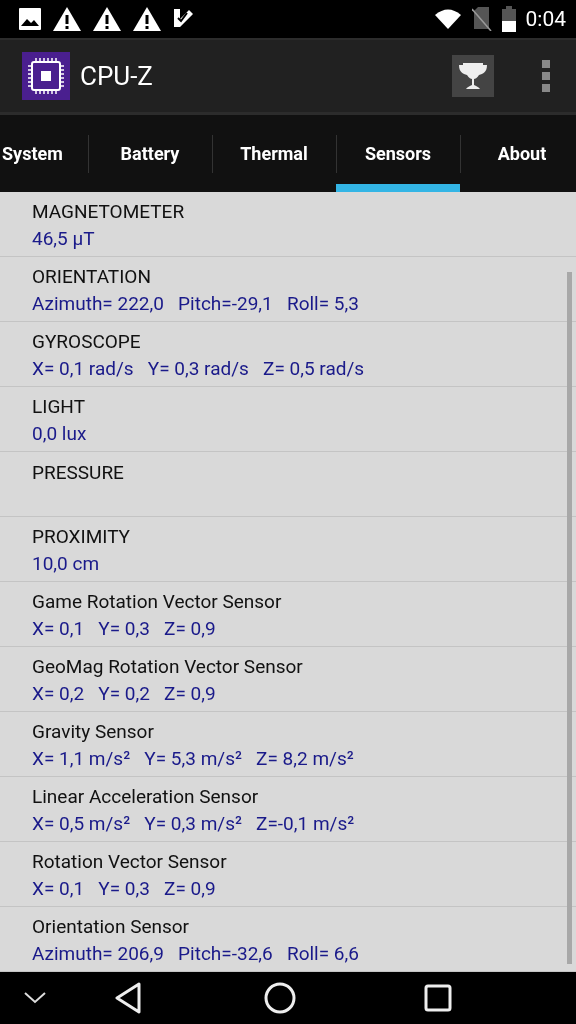 The width and height of the screenshot is (576, 1024). I want to click on sensor-value: X= 1,1 m/s² Y= 5,3 m/s² Z= 8,2 m/s², so click(193, 758).